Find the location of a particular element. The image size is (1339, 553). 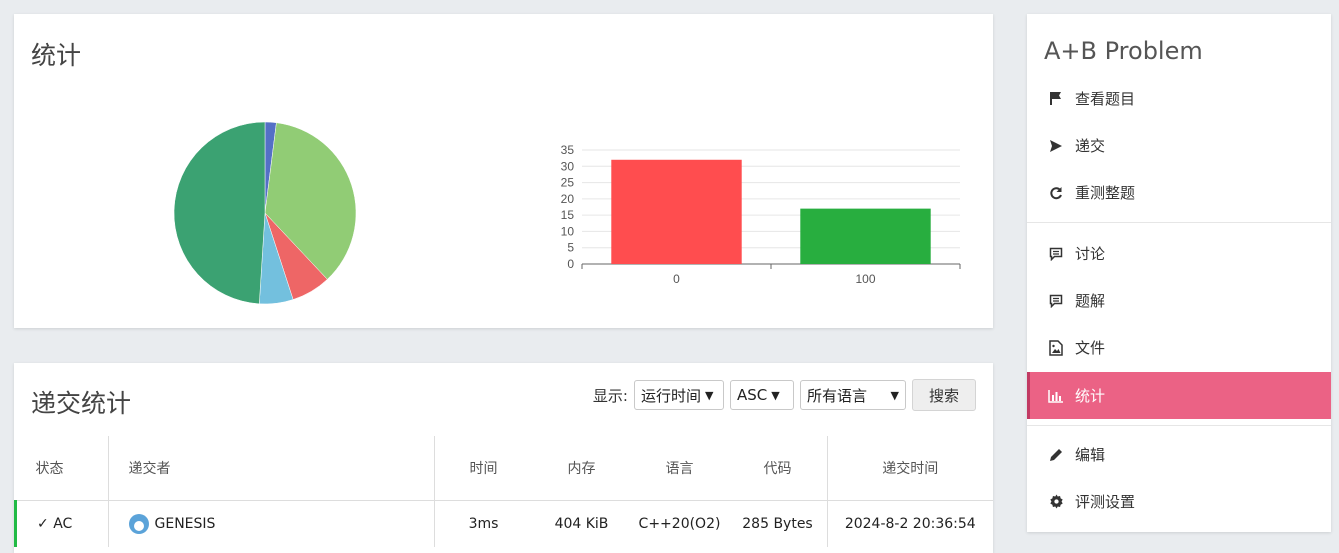

y-tick-label: 0 is located at coordinates (570, 264).